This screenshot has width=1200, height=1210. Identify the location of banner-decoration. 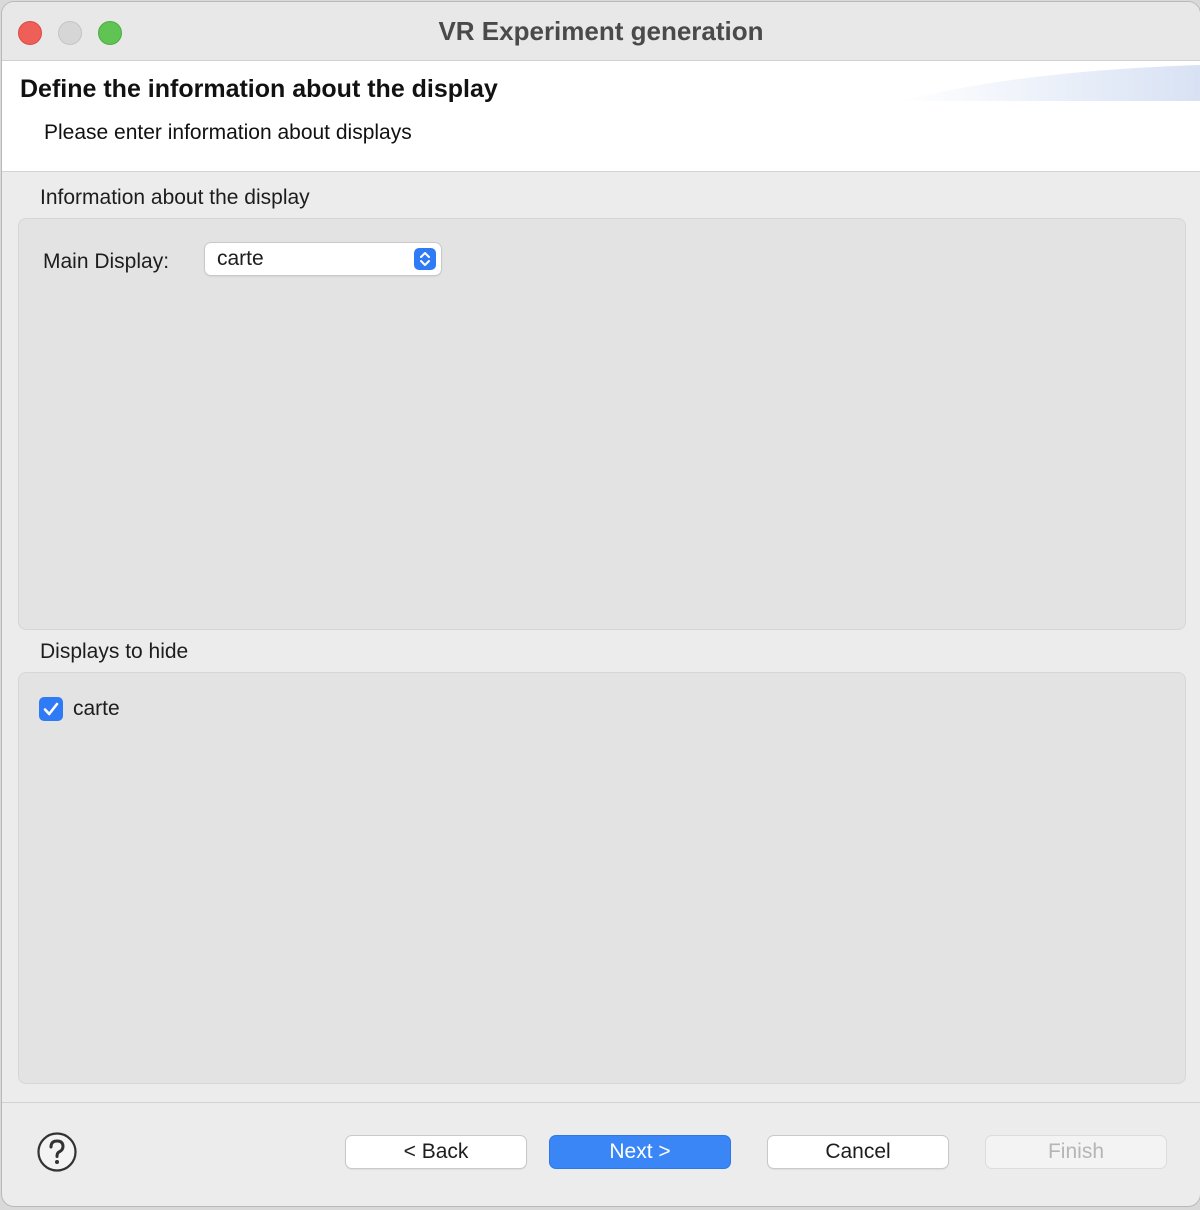
(1050, 83).